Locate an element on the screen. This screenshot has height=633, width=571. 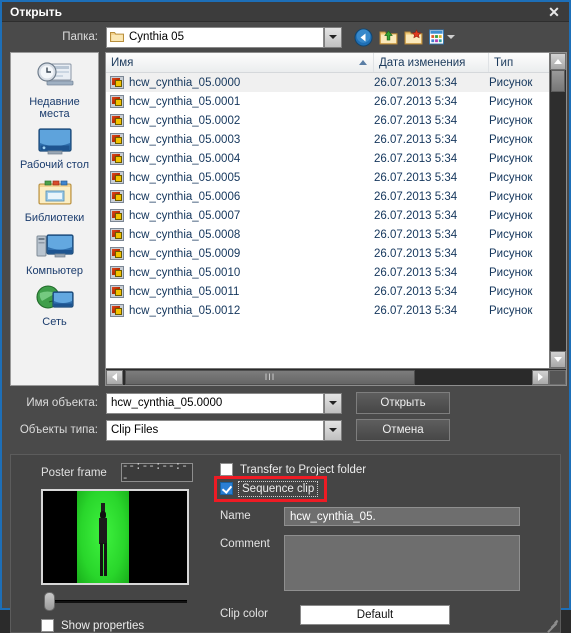
slider-track is located at coordinates (121, 601).